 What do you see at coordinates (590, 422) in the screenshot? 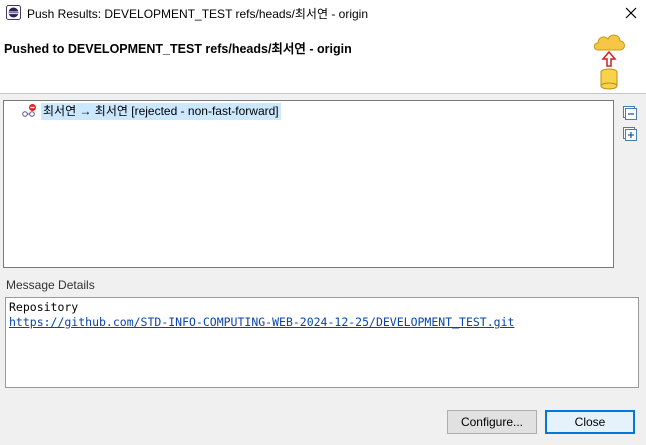
I see `close-button: Close` at bounding box center [590, 422].